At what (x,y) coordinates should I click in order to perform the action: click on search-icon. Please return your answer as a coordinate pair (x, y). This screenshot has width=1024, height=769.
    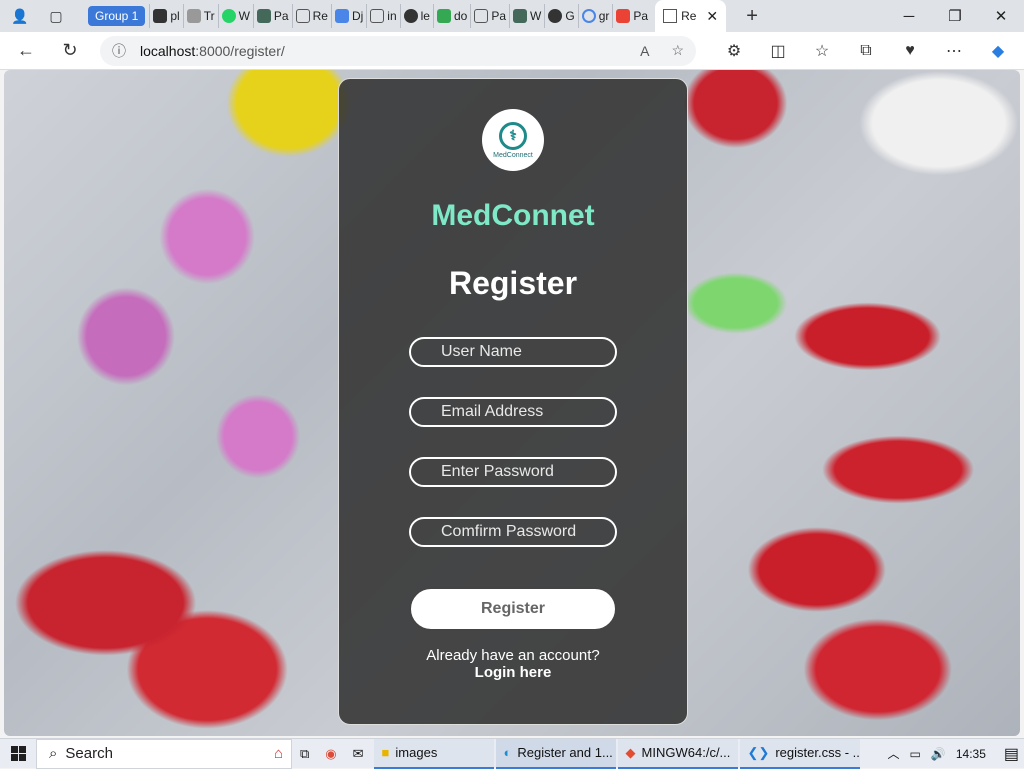
    Looking at the image, I should click on (588, 16).